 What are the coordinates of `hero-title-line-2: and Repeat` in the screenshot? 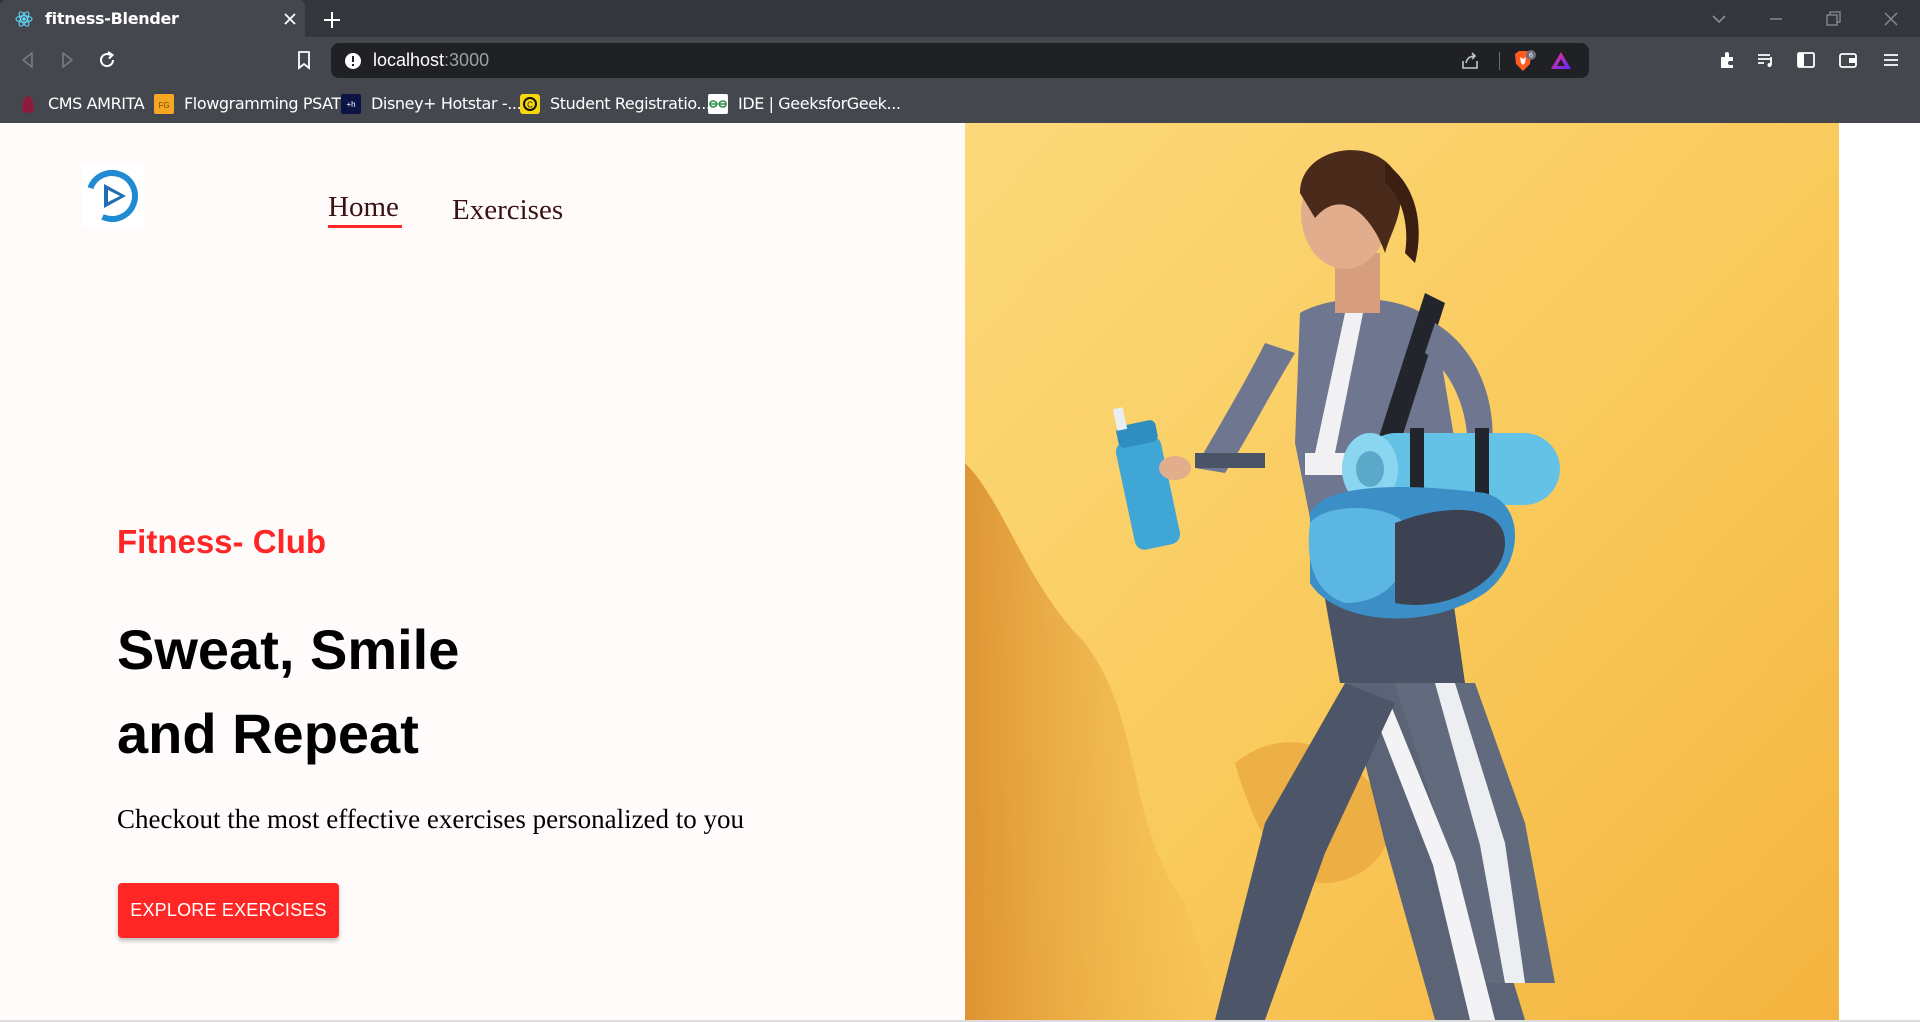 It's located at (268, 733).